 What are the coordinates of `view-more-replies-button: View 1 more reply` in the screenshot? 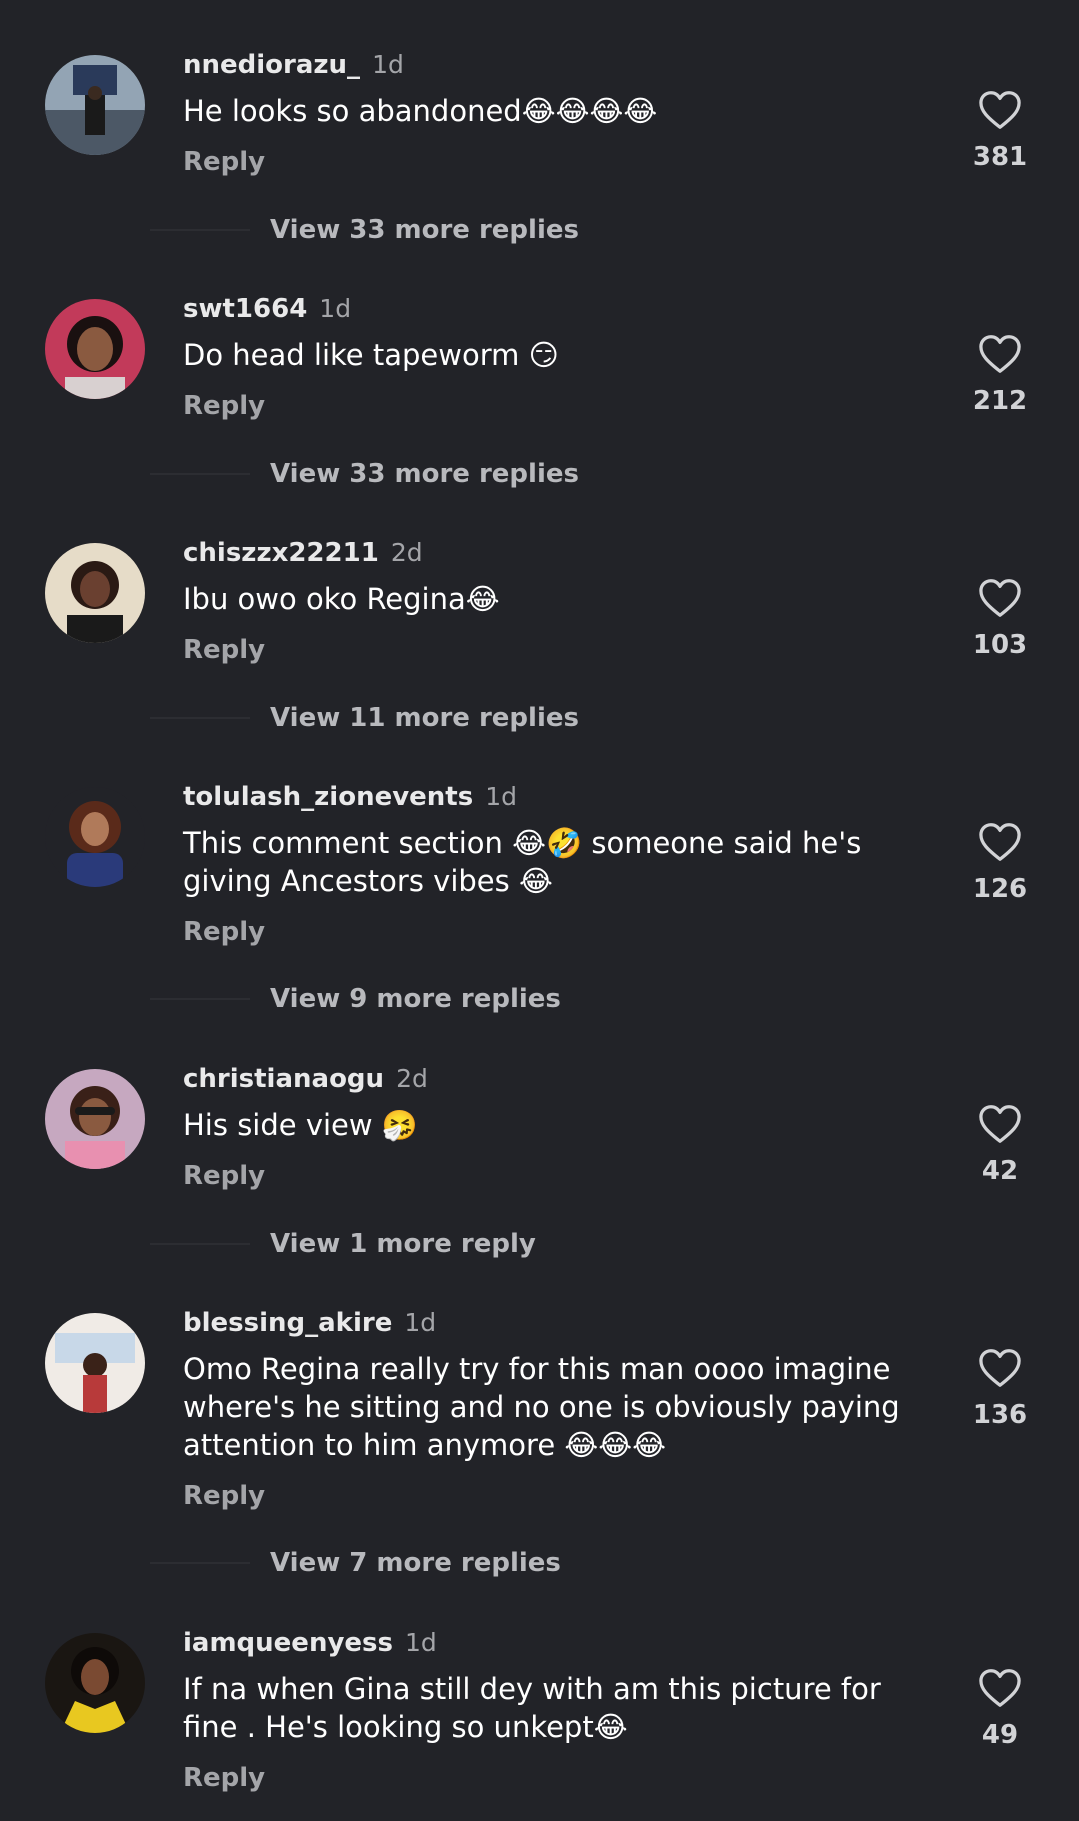 It's located at (343, 1244).